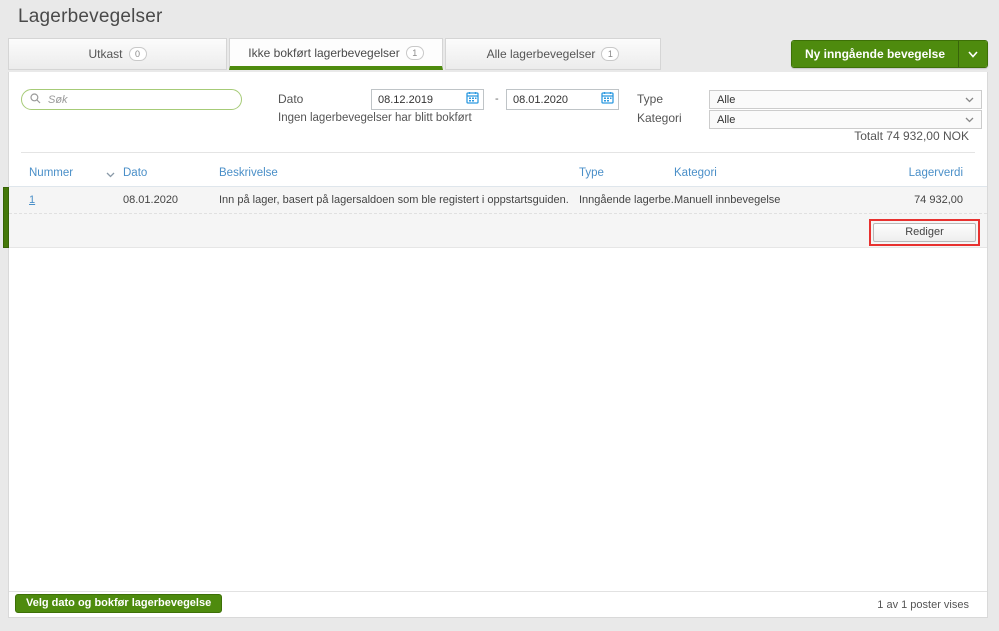  I want to click on row-date: 08.01.2020, so click(151, 200).